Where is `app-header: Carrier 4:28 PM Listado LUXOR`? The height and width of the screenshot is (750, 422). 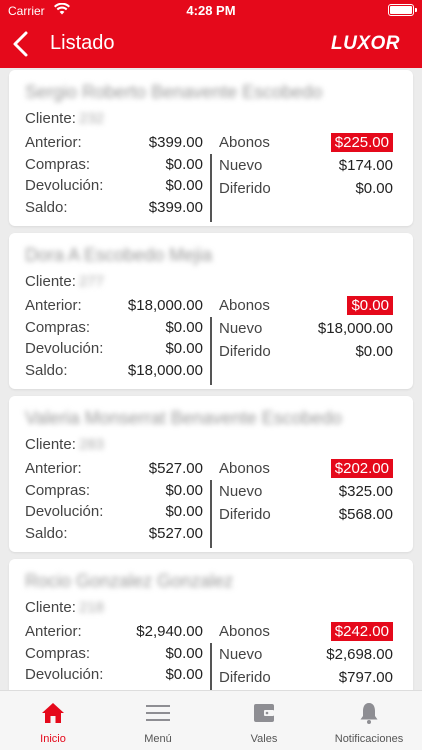
app-header: Carrier 4:28 PM Listado LUXOR is located at coordinates (211, 34).